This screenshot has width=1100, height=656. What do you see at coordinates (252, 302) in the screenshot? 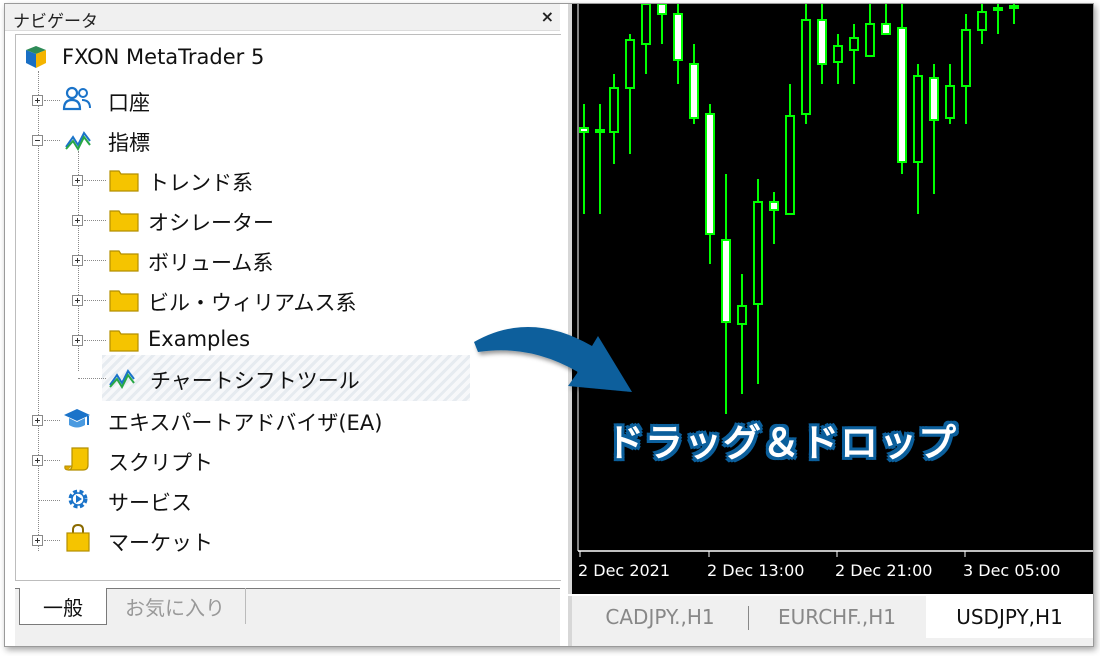
I see `tree-item-bill-williams: ビル・ウィリアムス系` at bounding box center [252, 302].